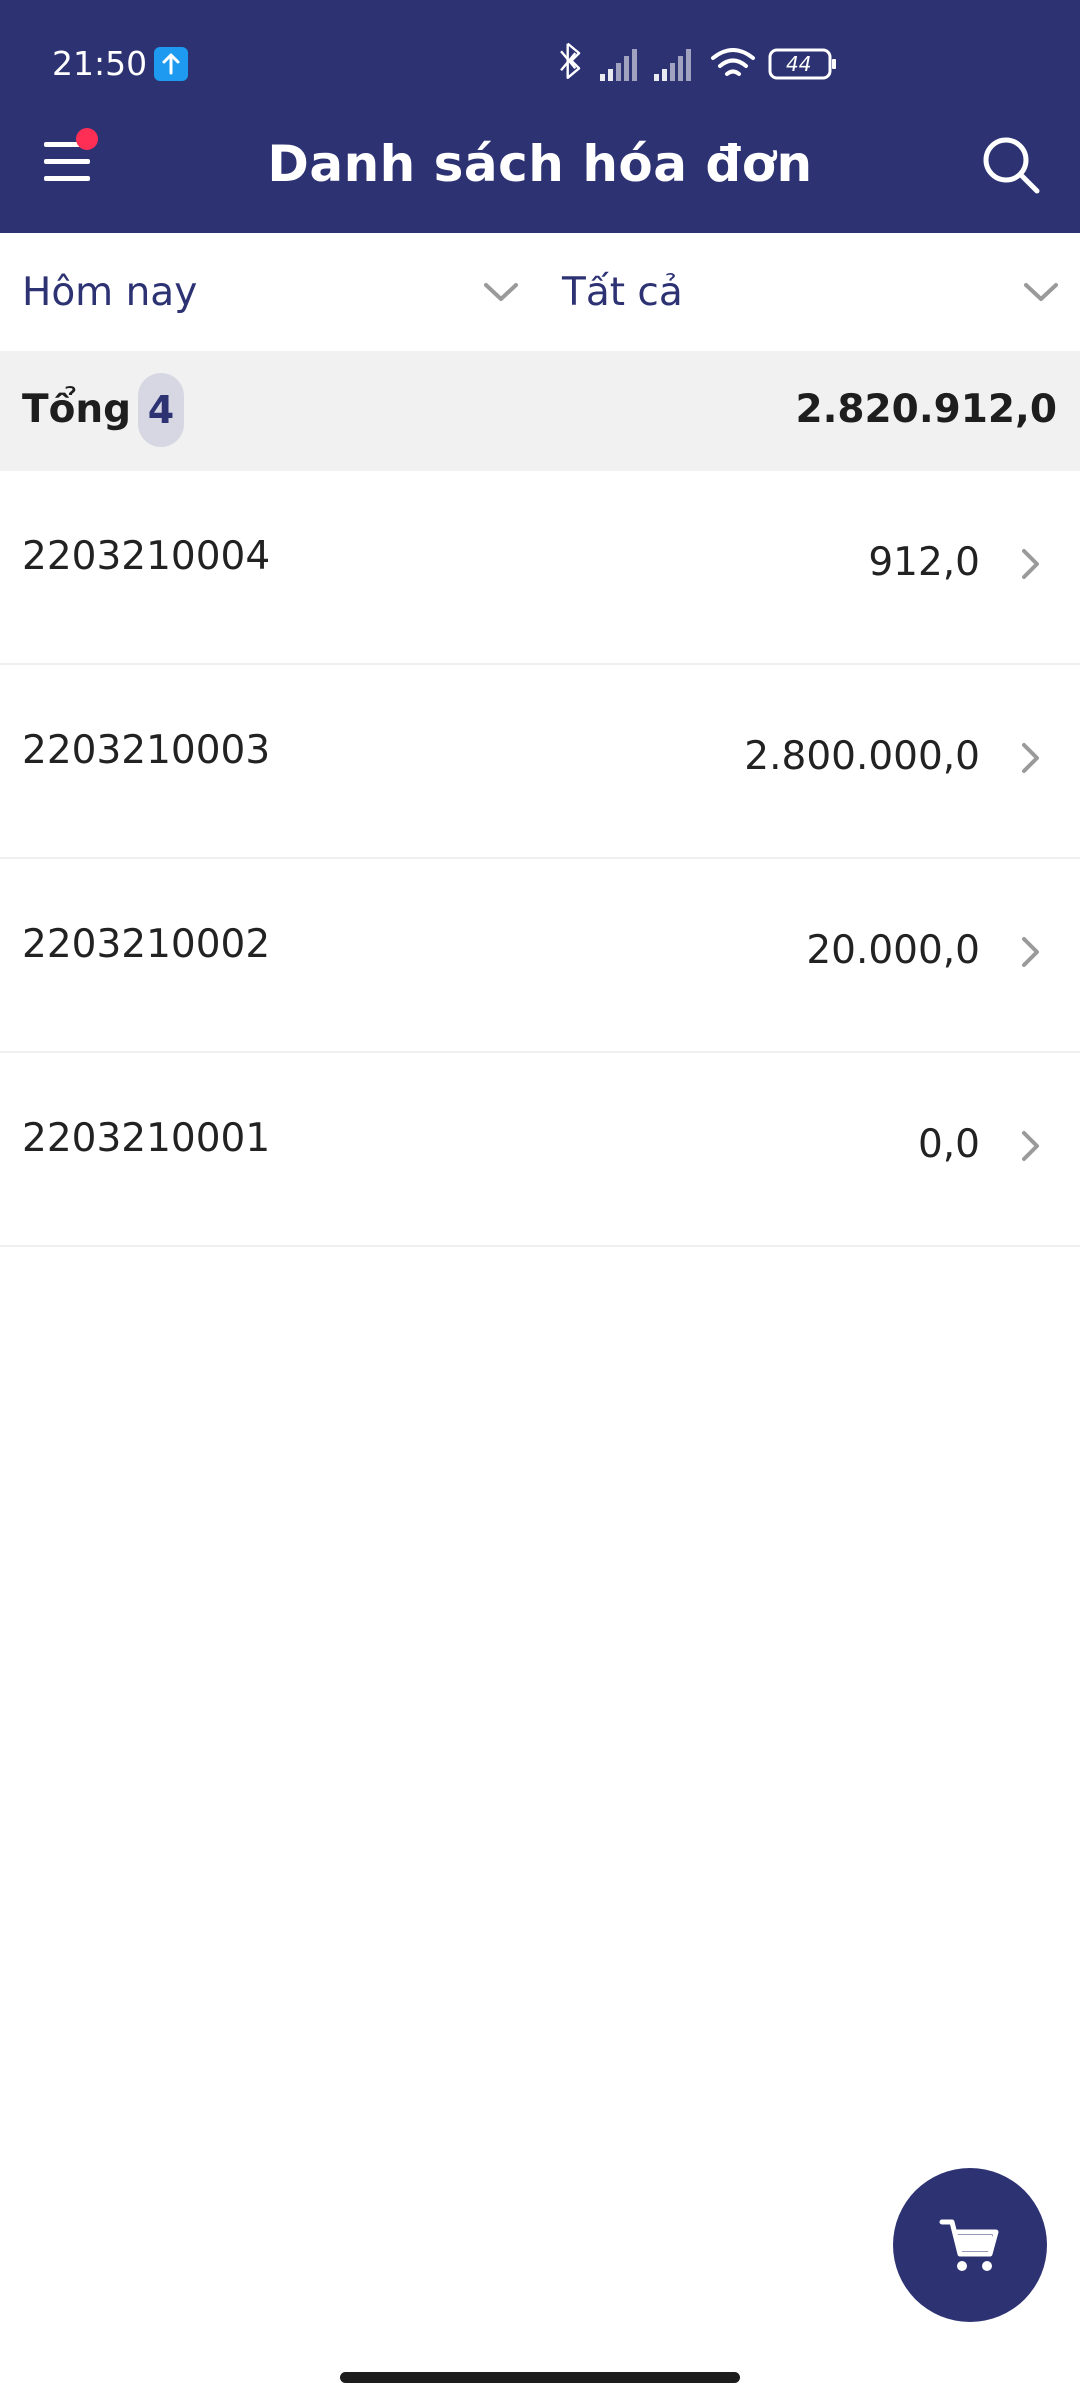 Image resolution: width=1080 pixels, height=2400 pixels. I want to click on cart-button, so click(970, 2245).